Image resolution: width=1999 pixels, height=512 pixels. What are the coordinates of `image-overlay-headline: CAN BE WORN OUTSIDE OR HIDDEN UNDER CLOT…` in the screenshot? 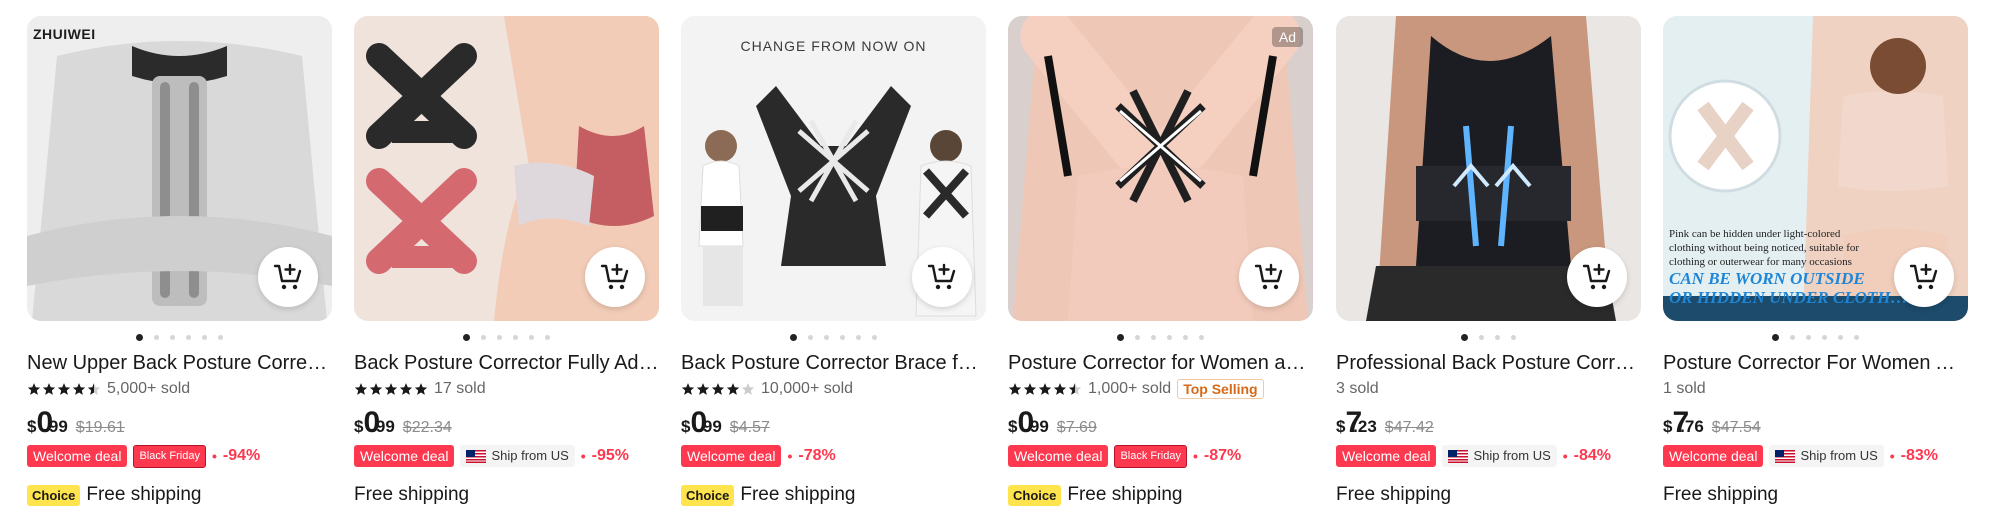 It's located at (1788, 288).